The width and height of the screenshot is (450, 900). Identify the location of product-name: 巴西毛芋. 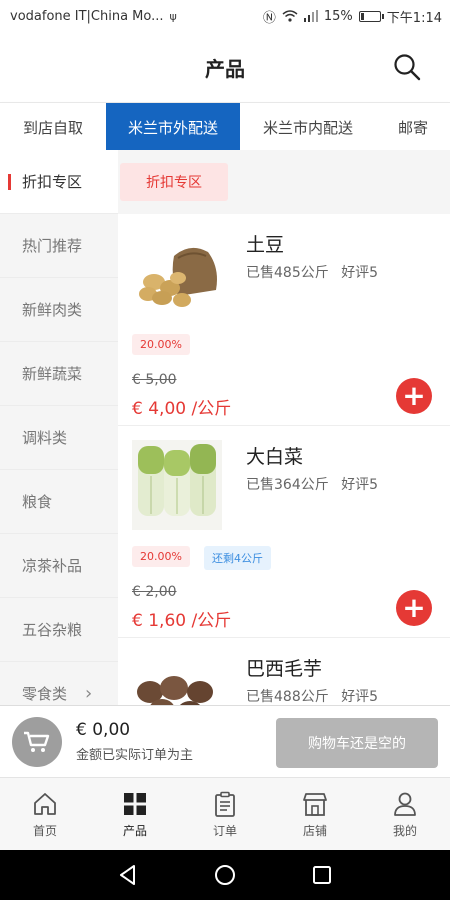
(284, 669).